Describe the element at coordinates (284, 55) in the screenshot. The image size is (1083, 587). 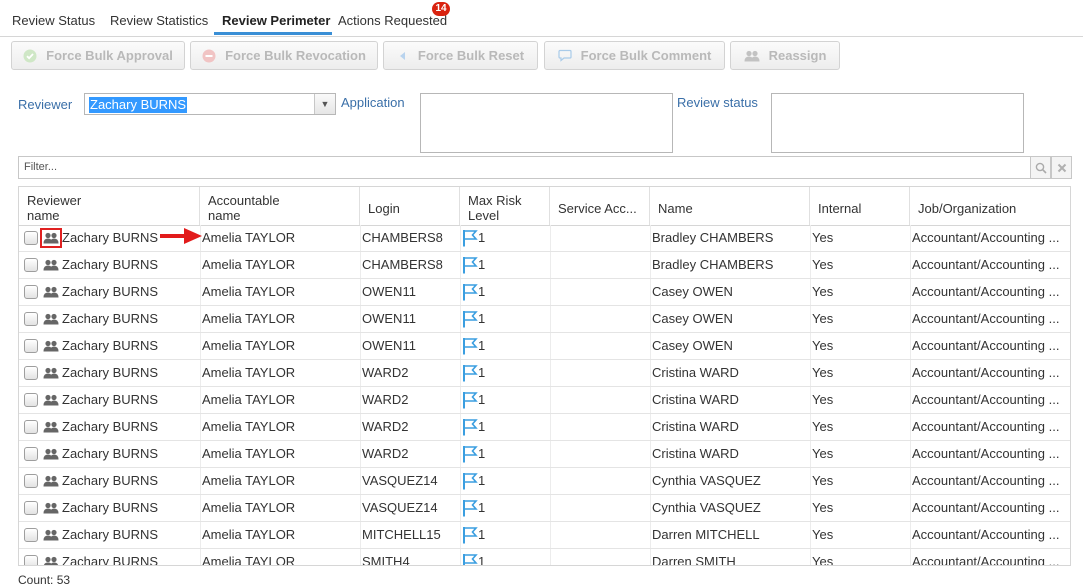
I see `force-bulk-revocation-button: Force Bulk Revocation` at that location.